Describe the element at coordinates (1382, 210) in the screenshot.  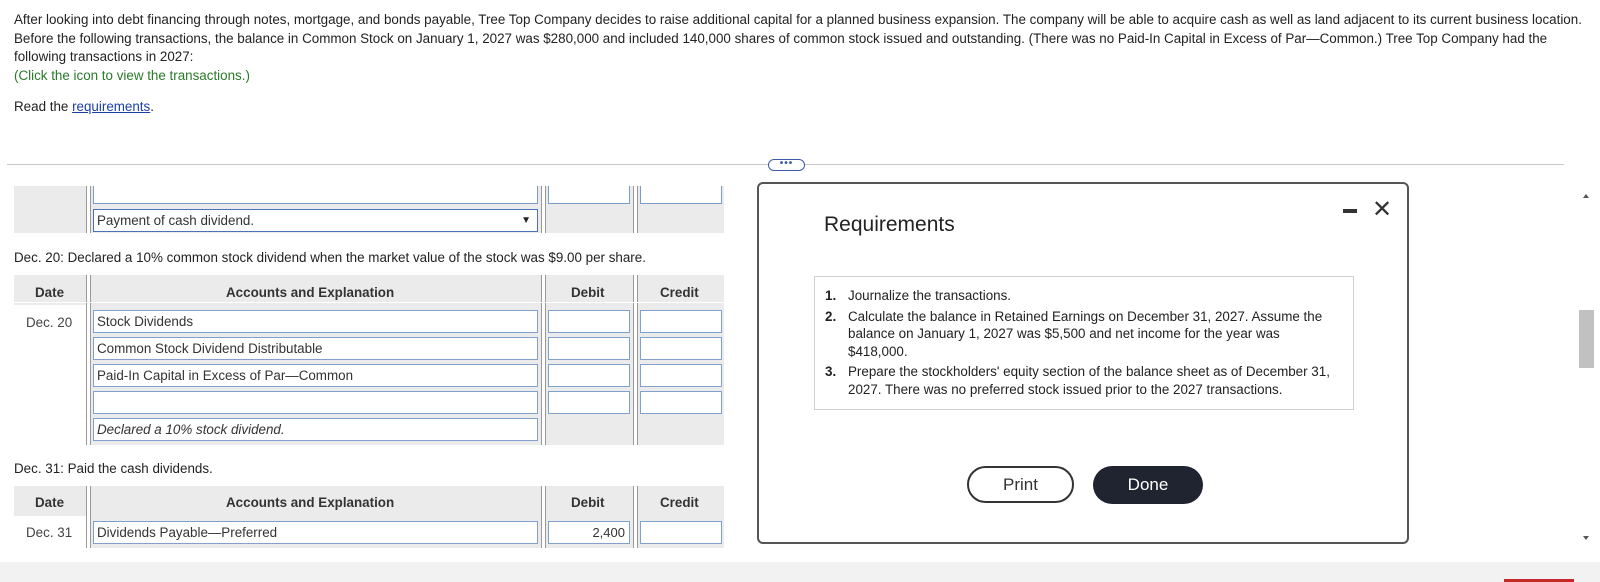
I see `close-icon: ✕` at that location.